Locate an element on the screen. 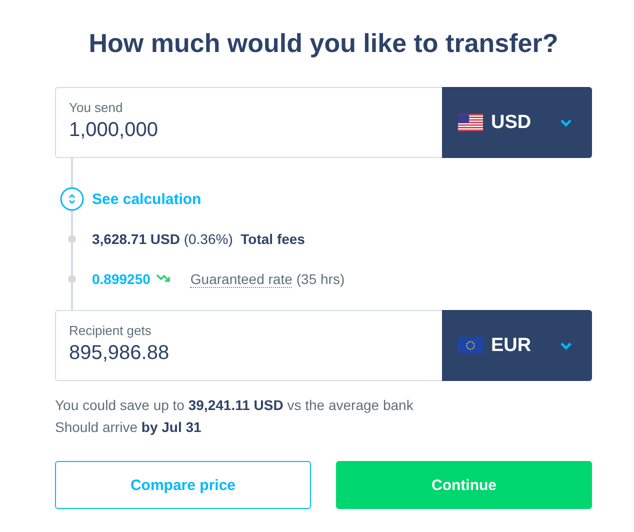  rate-duration: (35 hrs) is located at coordinates (320, 279).